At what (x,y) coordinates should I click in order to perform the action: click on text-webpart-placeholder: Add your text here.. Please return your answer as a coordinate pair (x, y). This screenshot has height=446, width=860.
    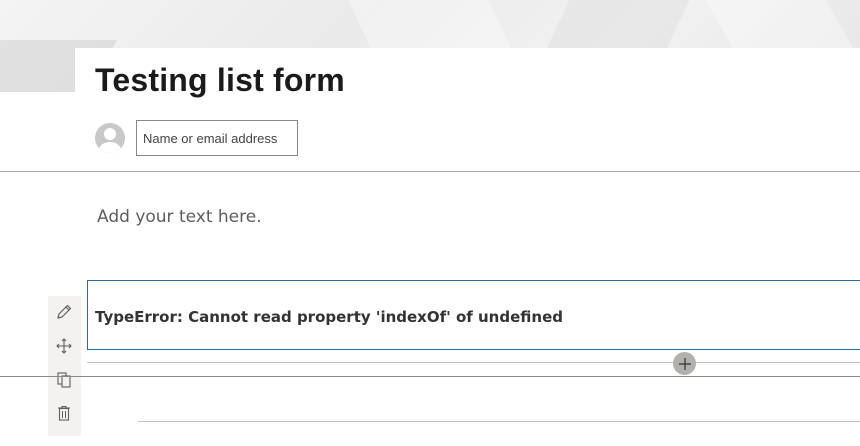
    Looking at the image, I should click on (179, 217).